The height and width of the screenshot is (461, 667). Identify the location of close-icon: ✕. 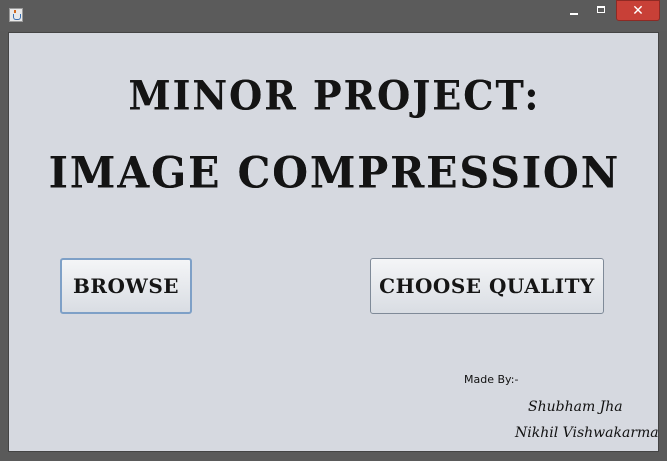
(638, 11).